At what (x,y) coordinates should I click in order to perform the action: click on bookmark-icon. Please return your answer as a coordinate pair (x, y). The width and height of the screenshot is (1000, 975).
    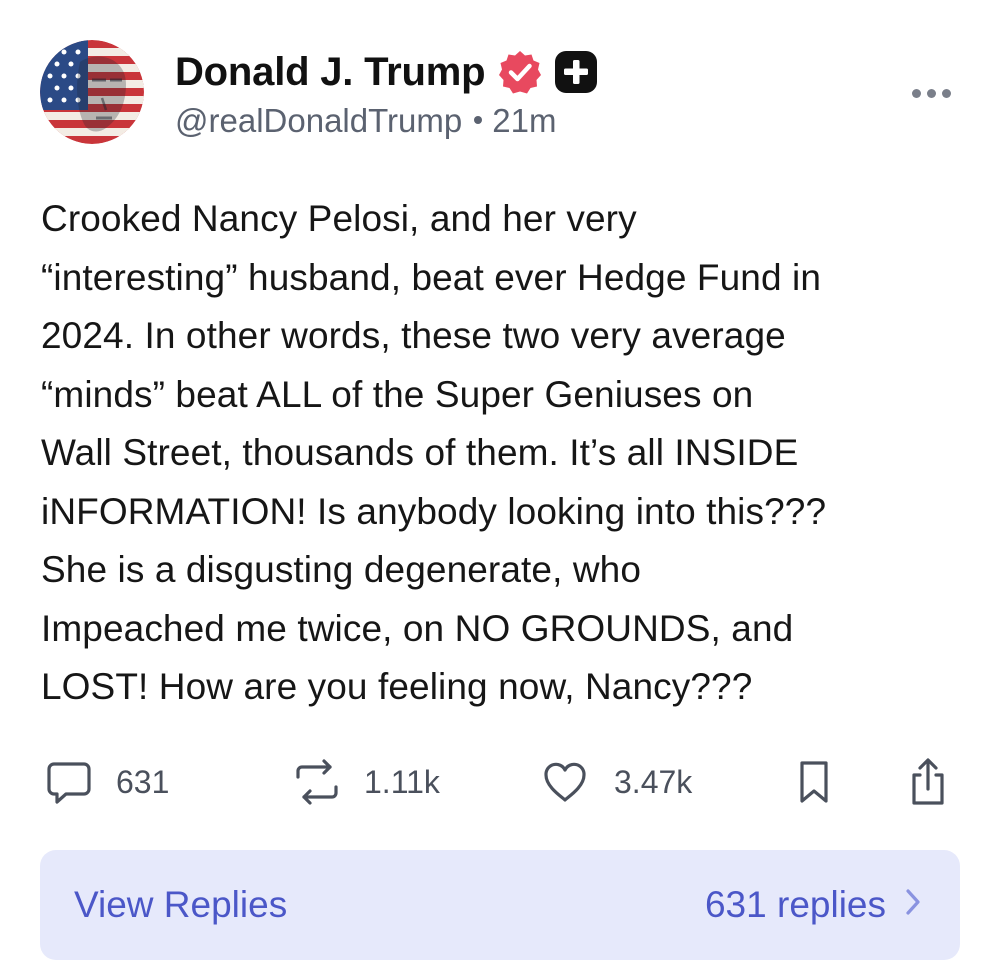
    Looking at the image, I should click on (814, 782).